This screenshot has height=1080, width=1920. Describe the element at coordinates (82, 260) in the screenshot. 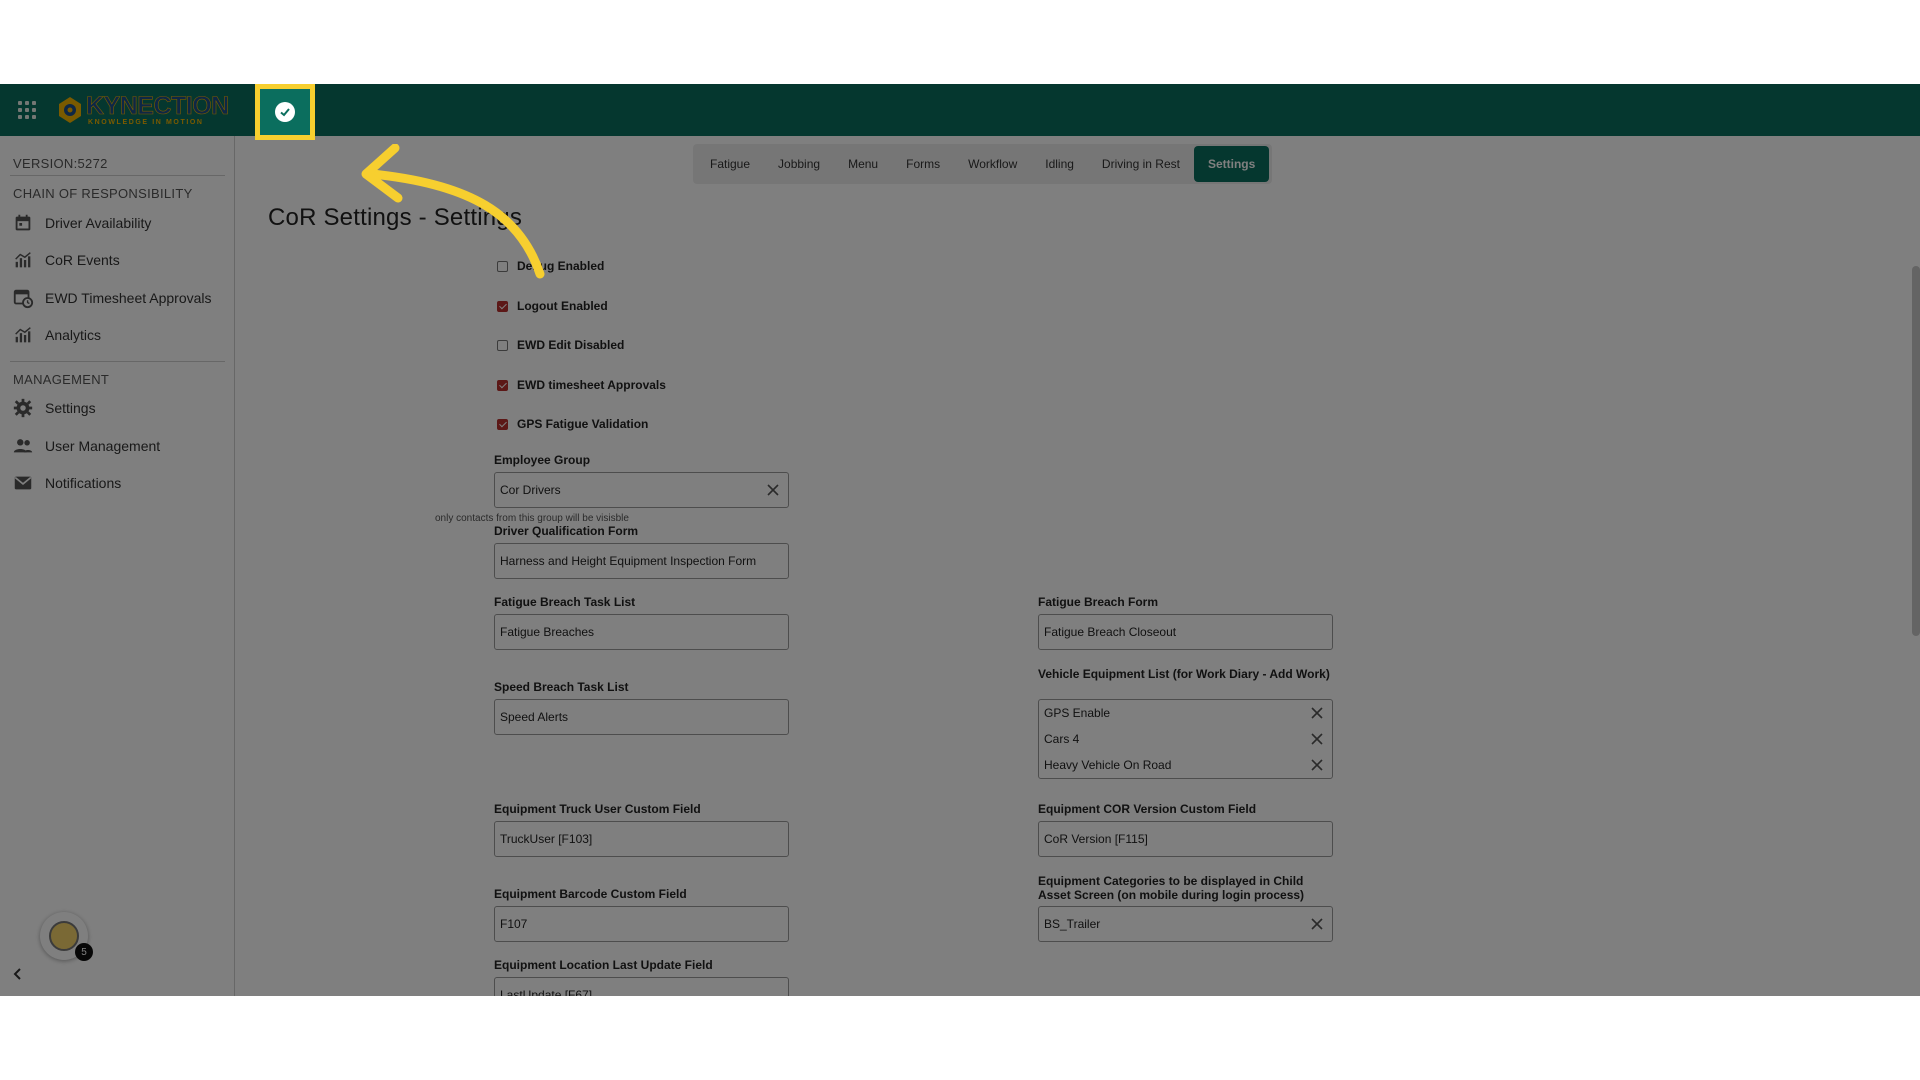

I see `sidebar-item-label: CoR Events` at that location.